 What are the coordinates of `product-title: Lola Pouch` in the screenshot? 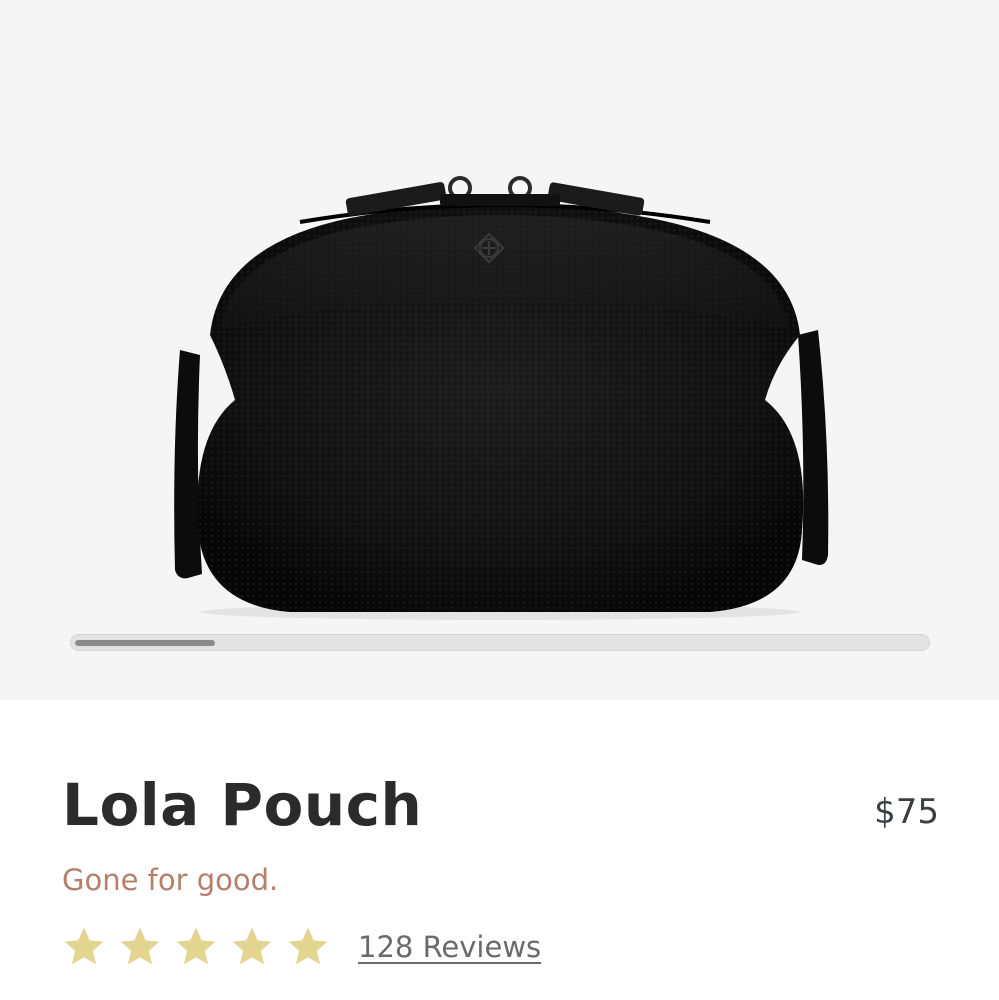 It's located at (242, 805).